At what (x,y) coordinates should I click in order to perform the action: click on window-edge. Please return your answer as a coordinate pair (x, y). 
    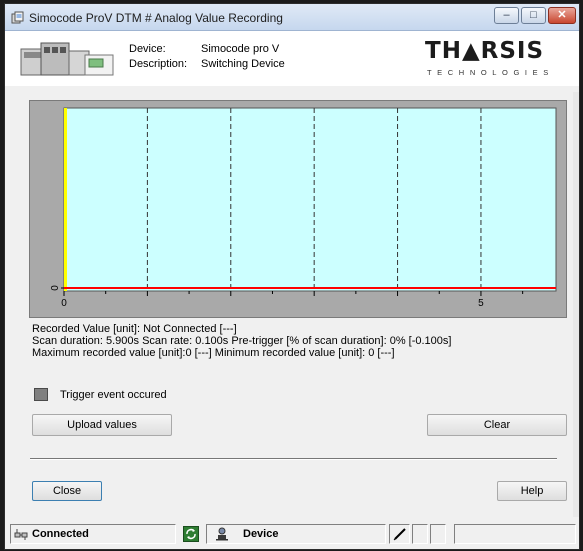
    Looking at the image, I should click on (576, 304).